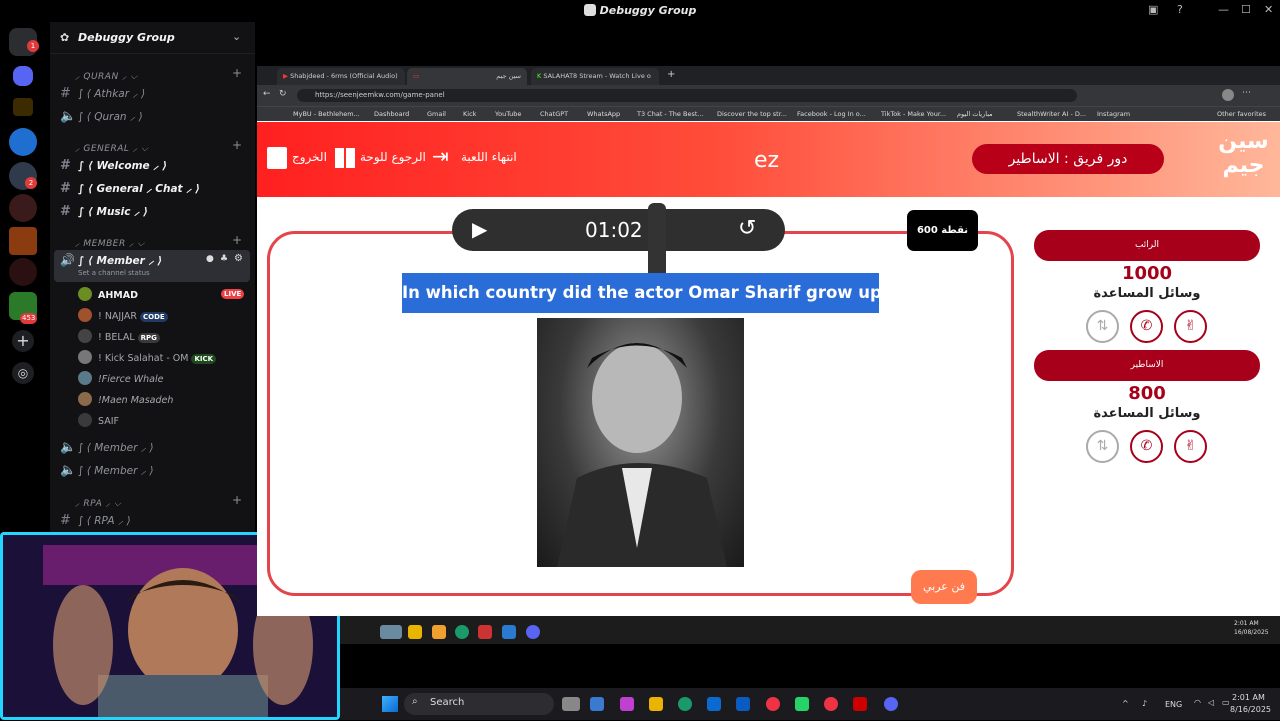 The width and height of the screenshot is (1280, 721). Describe the element at coordinates (1223, 9) in the screenshot. I see `minimize-button: —` at that location.